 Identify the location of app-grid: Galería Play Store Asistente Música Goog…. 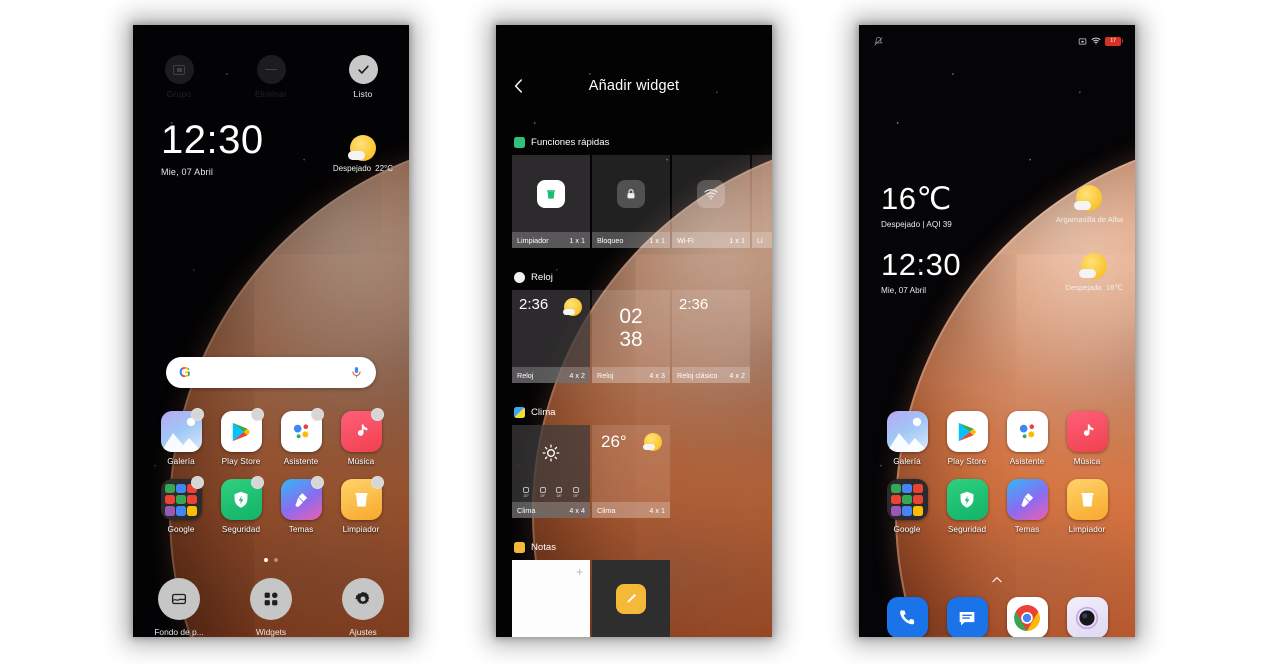
(271, 477).